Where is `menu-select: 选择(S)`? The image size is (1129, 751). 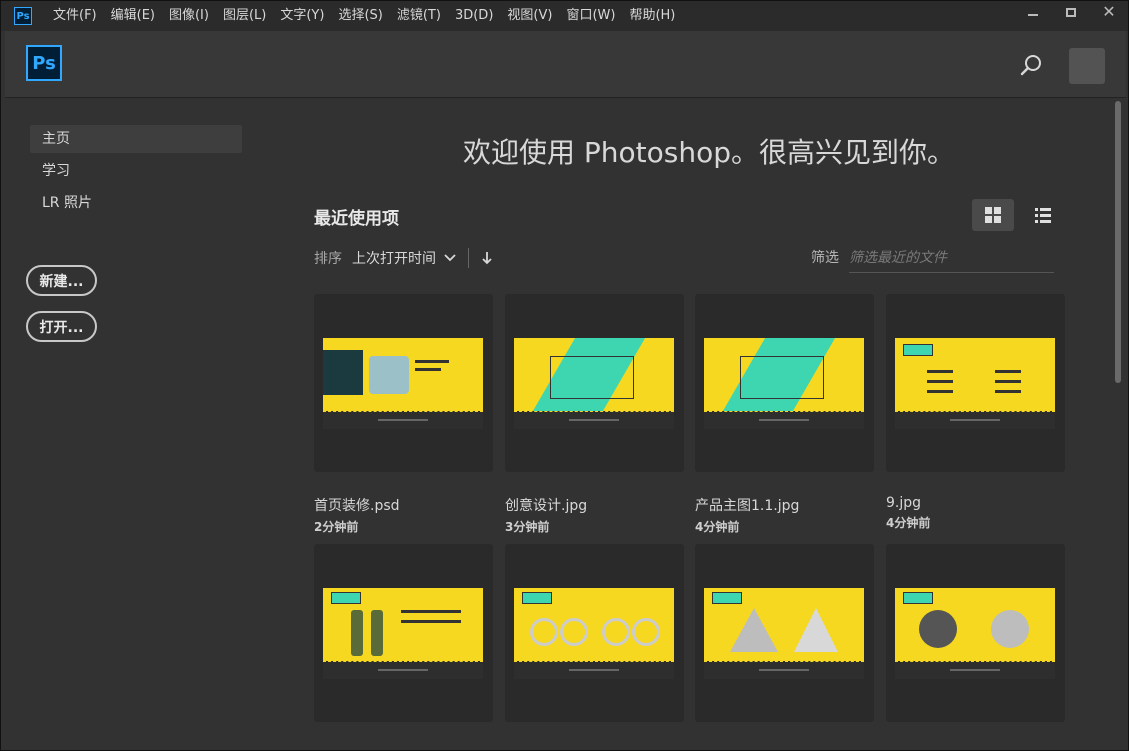
menu-select: 选择(S) is located at coordinates (360, 16).